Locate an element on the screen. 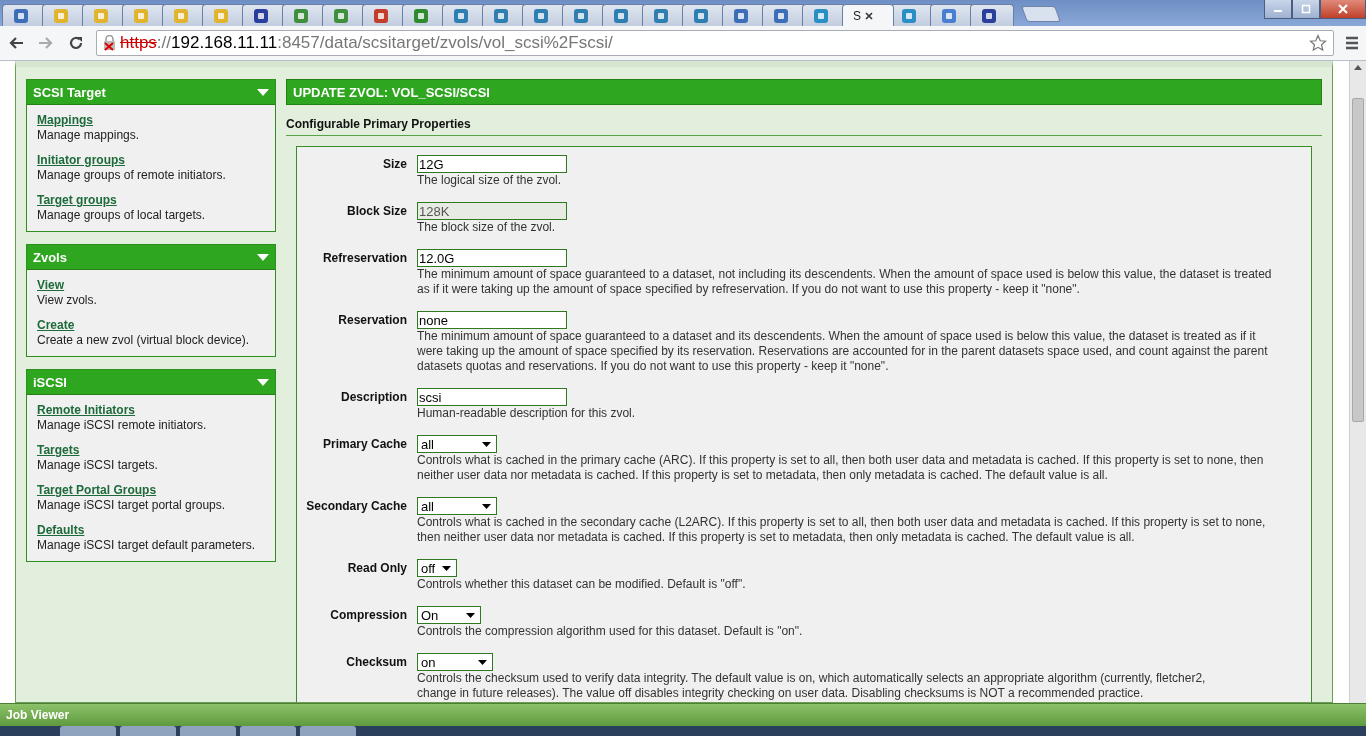  link-description: Manage groups of local targets. is located at coordinates (122, 215).